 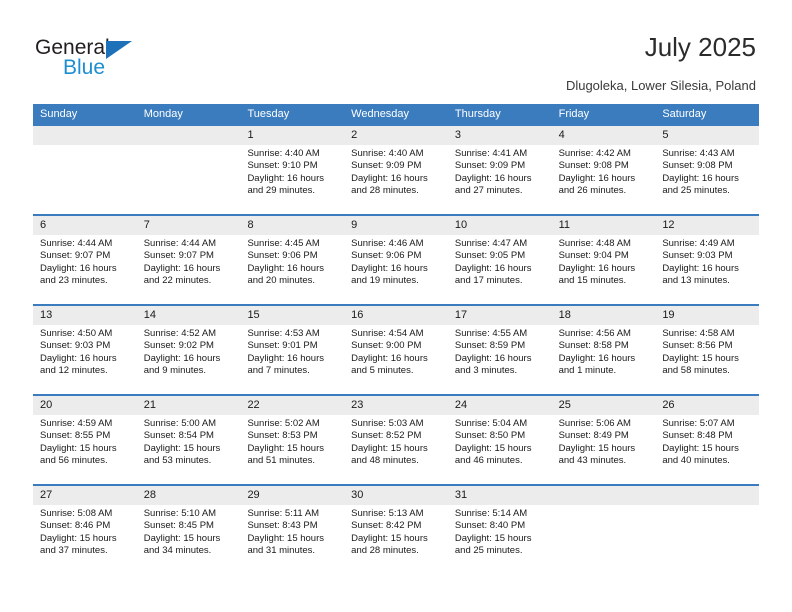 I want to click on sunrise-text: Sunrise: 4:43 AM, so click(x=698, y=153).